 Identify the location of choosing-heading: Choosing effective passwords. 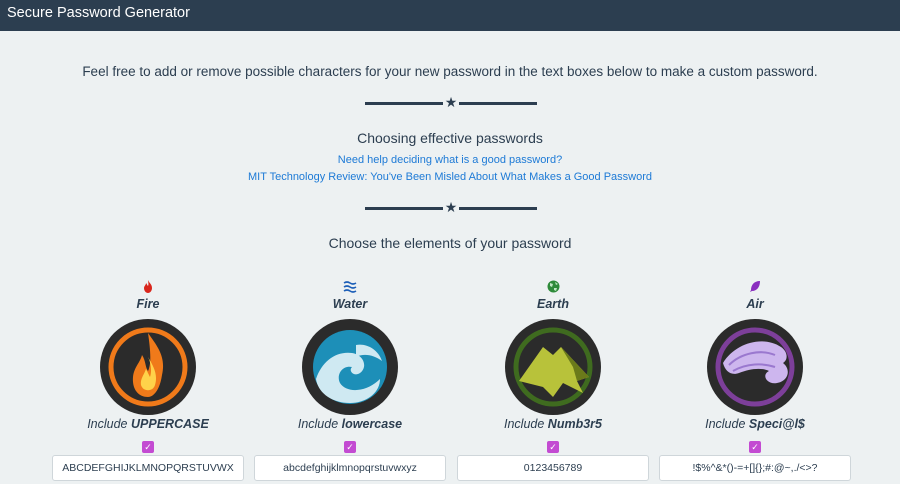
(450, 138).